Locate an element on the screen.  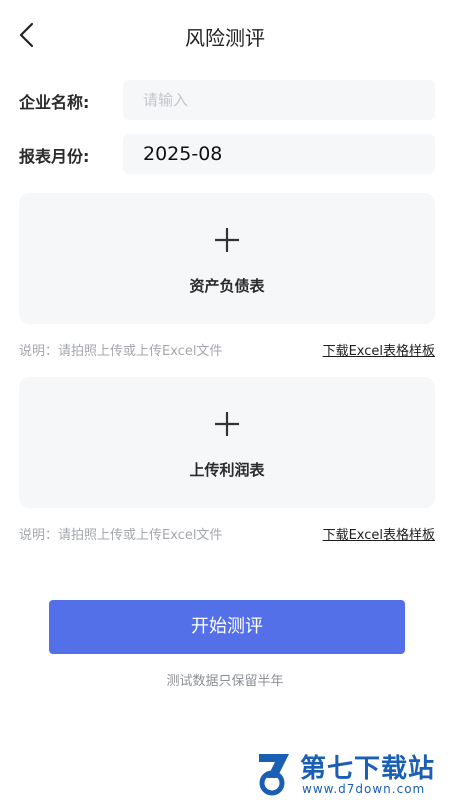
income-statement-label: 上传利润表 is located at coordinates (227, 470).